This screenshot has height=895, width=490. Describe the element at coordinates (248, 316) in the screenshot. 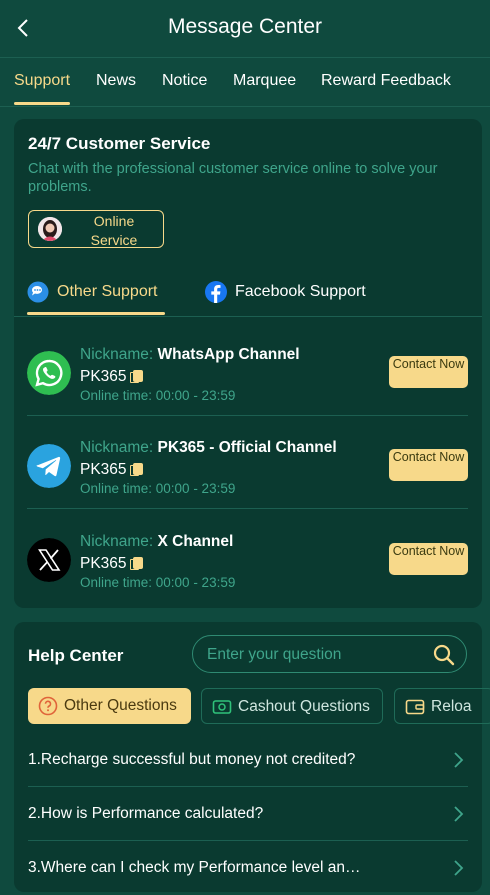

I see `subtab-divider` at that location.